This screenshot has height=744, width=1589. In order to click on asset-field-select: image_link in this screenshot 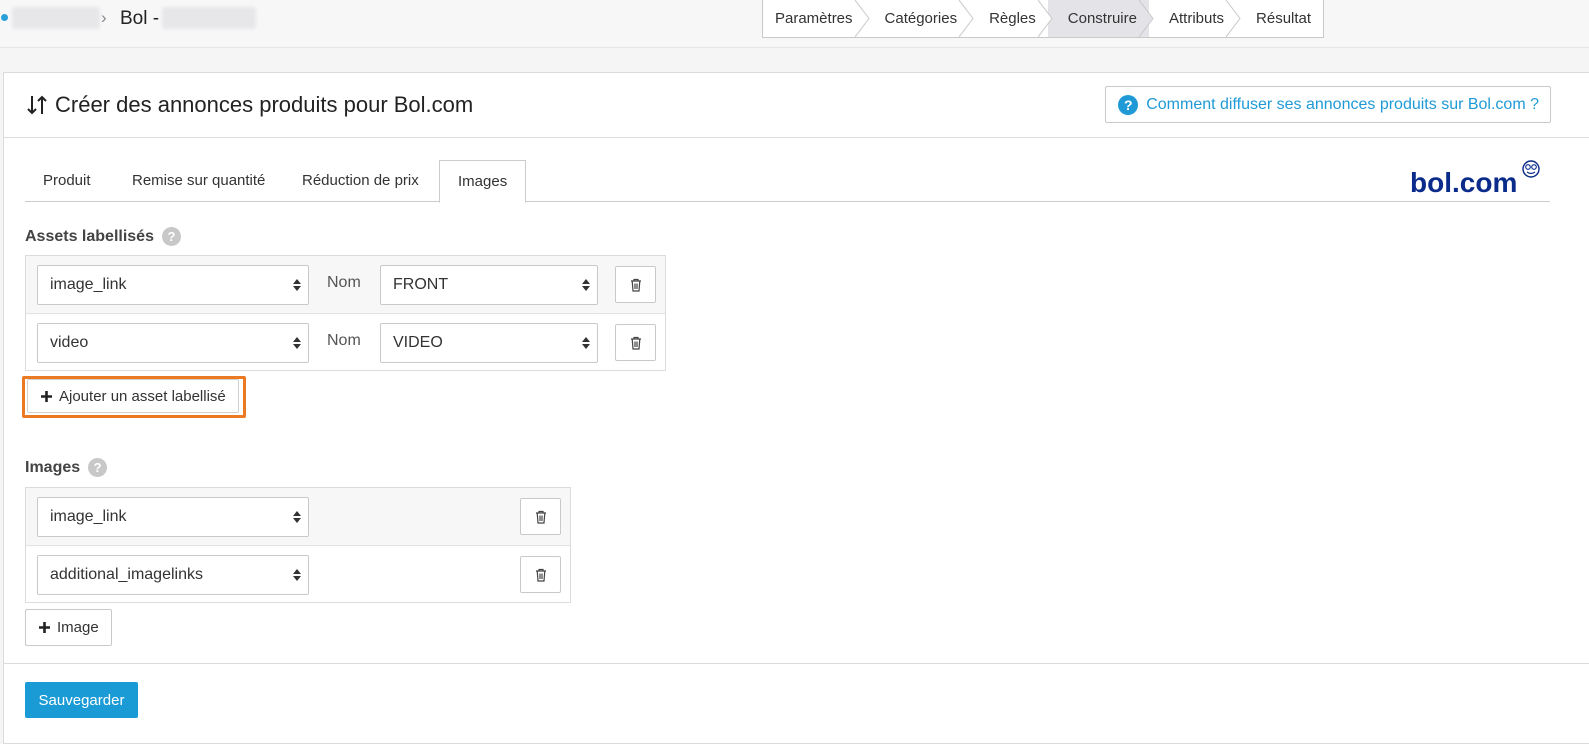, I will do `click(173, 285)`.